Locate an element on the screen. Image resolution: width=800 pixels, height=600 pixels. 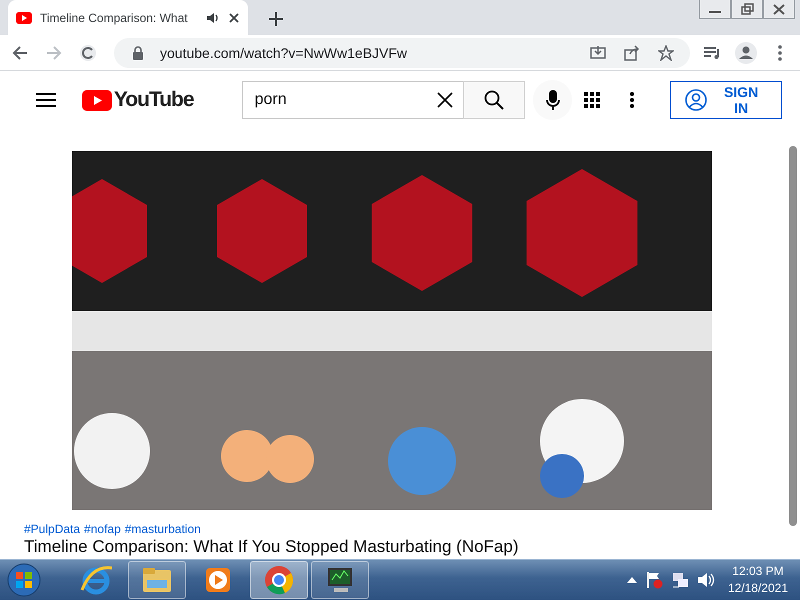
hashtag-link: #masturbation is located at coordinates (162, 529).